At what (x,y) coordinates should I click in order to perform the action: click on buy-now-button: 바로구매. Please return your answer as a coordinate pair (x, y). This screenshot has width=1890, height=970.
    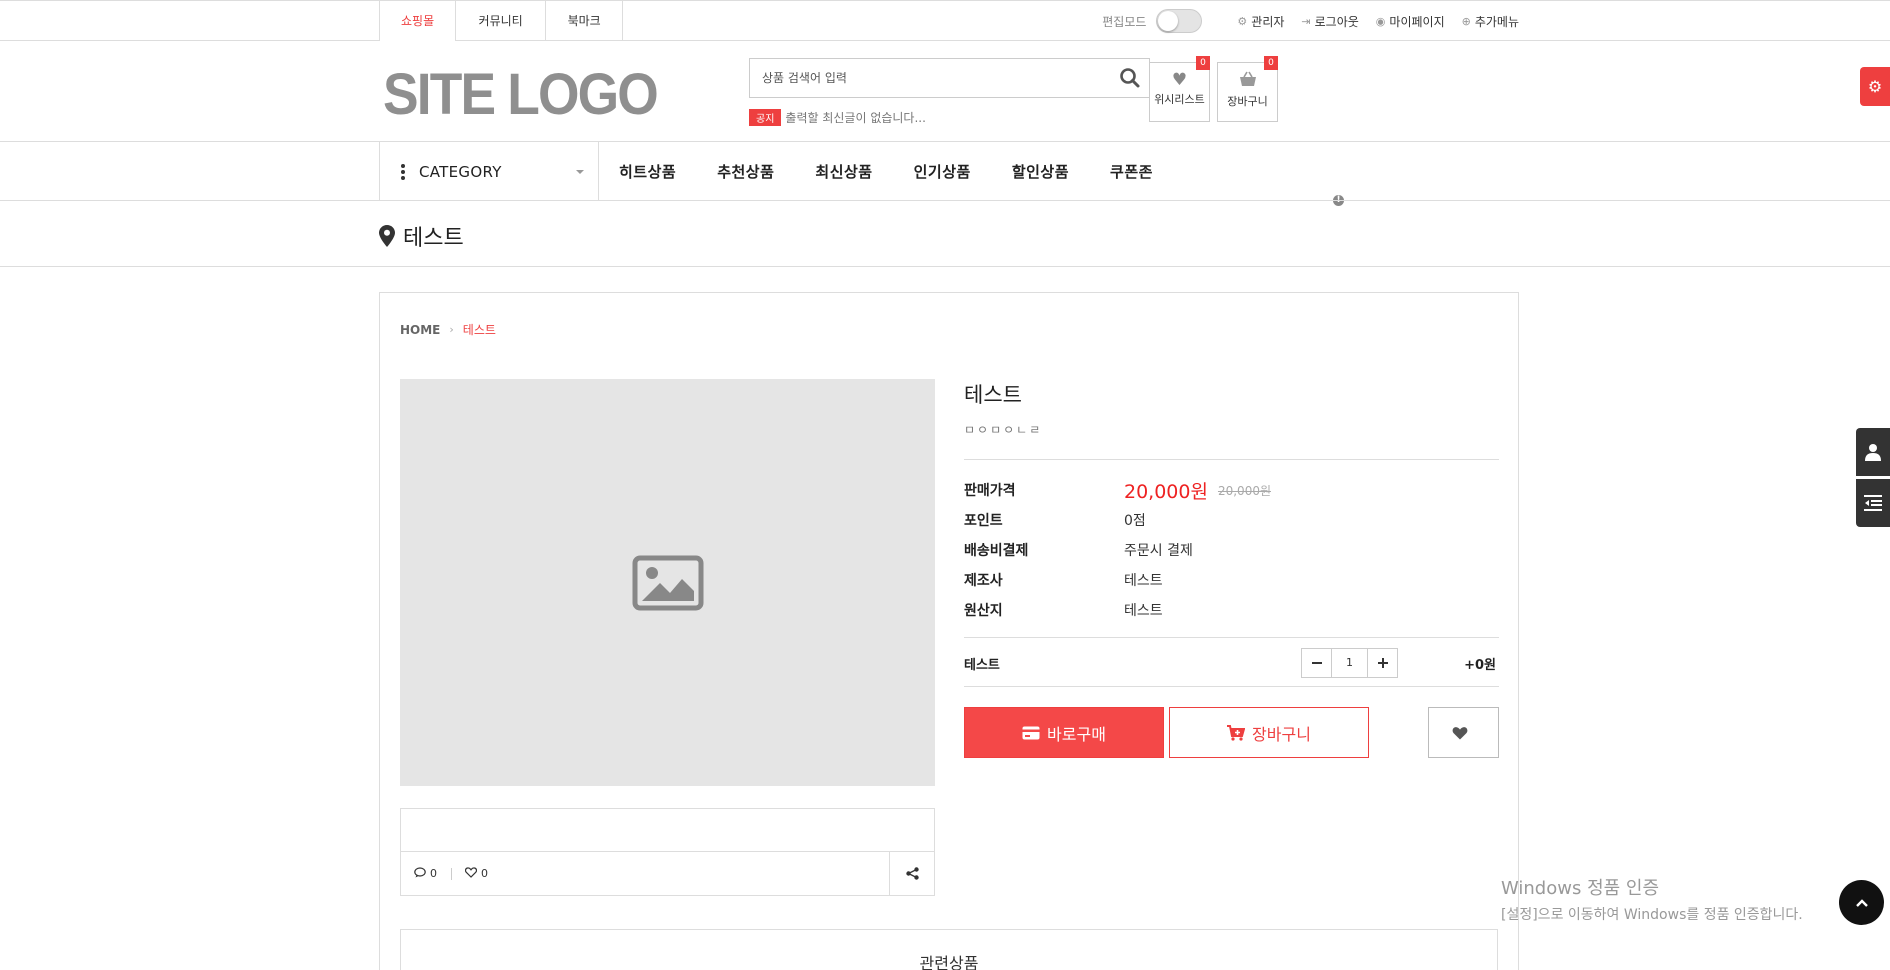
    Looking at the image, I should click on (1064, 732).